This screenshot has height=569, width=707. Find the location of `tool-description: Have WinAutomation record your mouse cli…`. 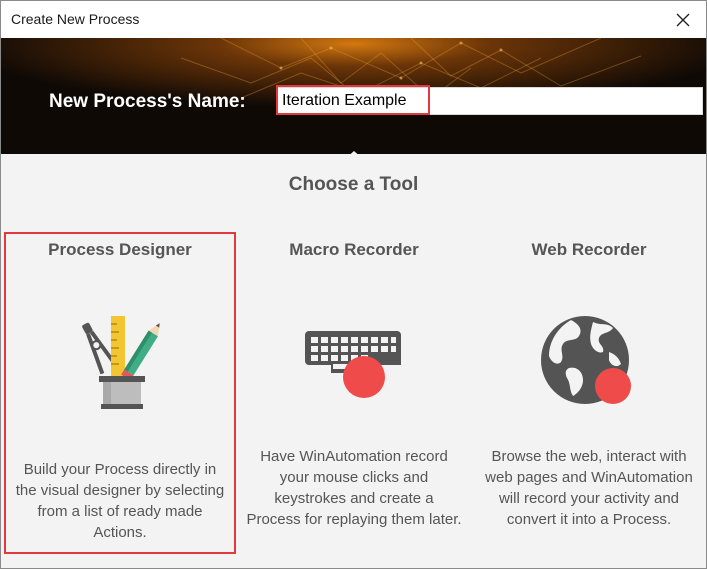

tool-description: Have WinAutomation record your mouse cli… is located at coordinates (354, 488).